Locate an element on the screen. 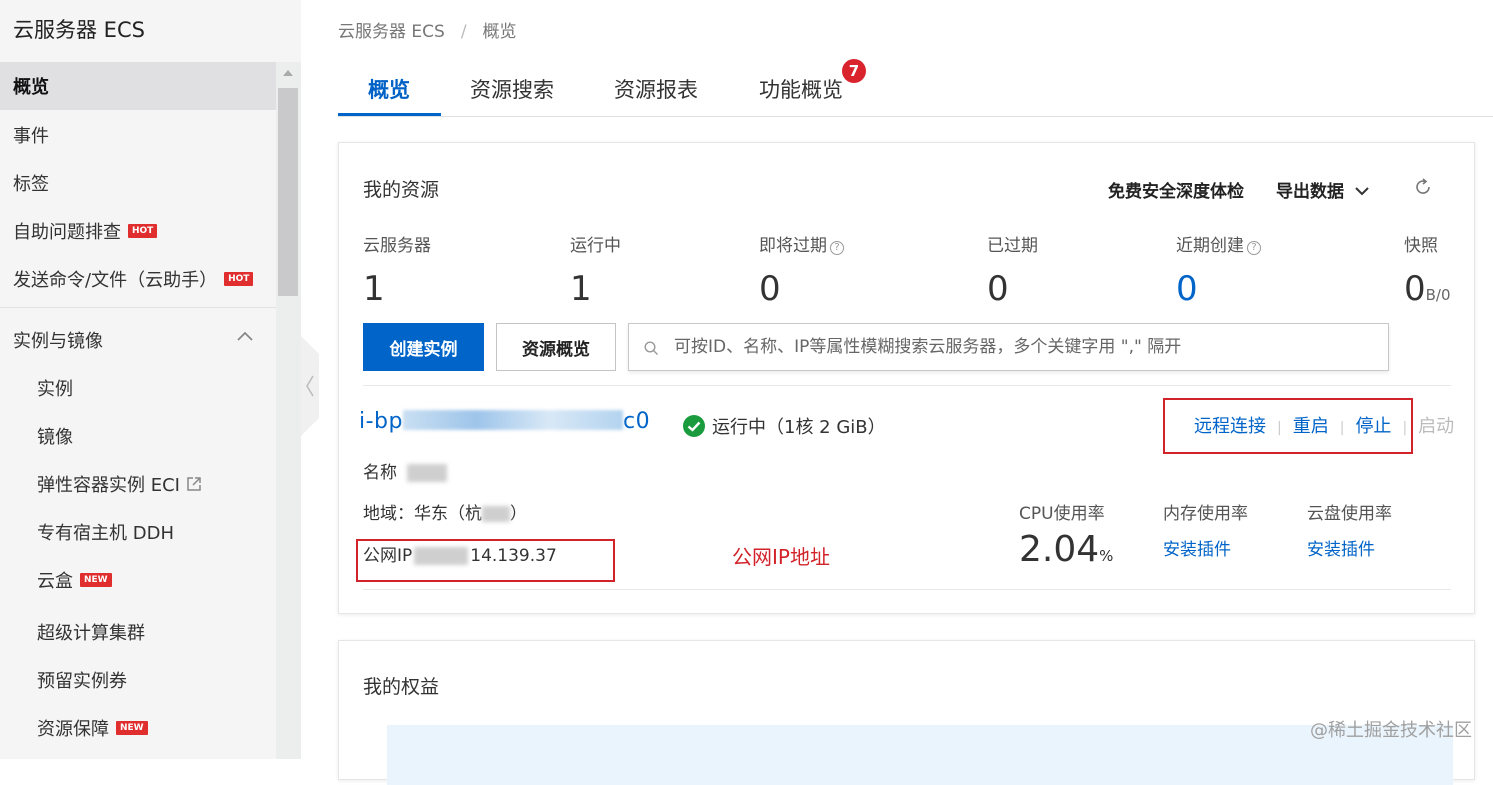 This screenshot has width=1493, height=785. sidebar-item-cloud-assistant: 发送命令/文件（云助手） HOT is located at coordinates (138, 279).